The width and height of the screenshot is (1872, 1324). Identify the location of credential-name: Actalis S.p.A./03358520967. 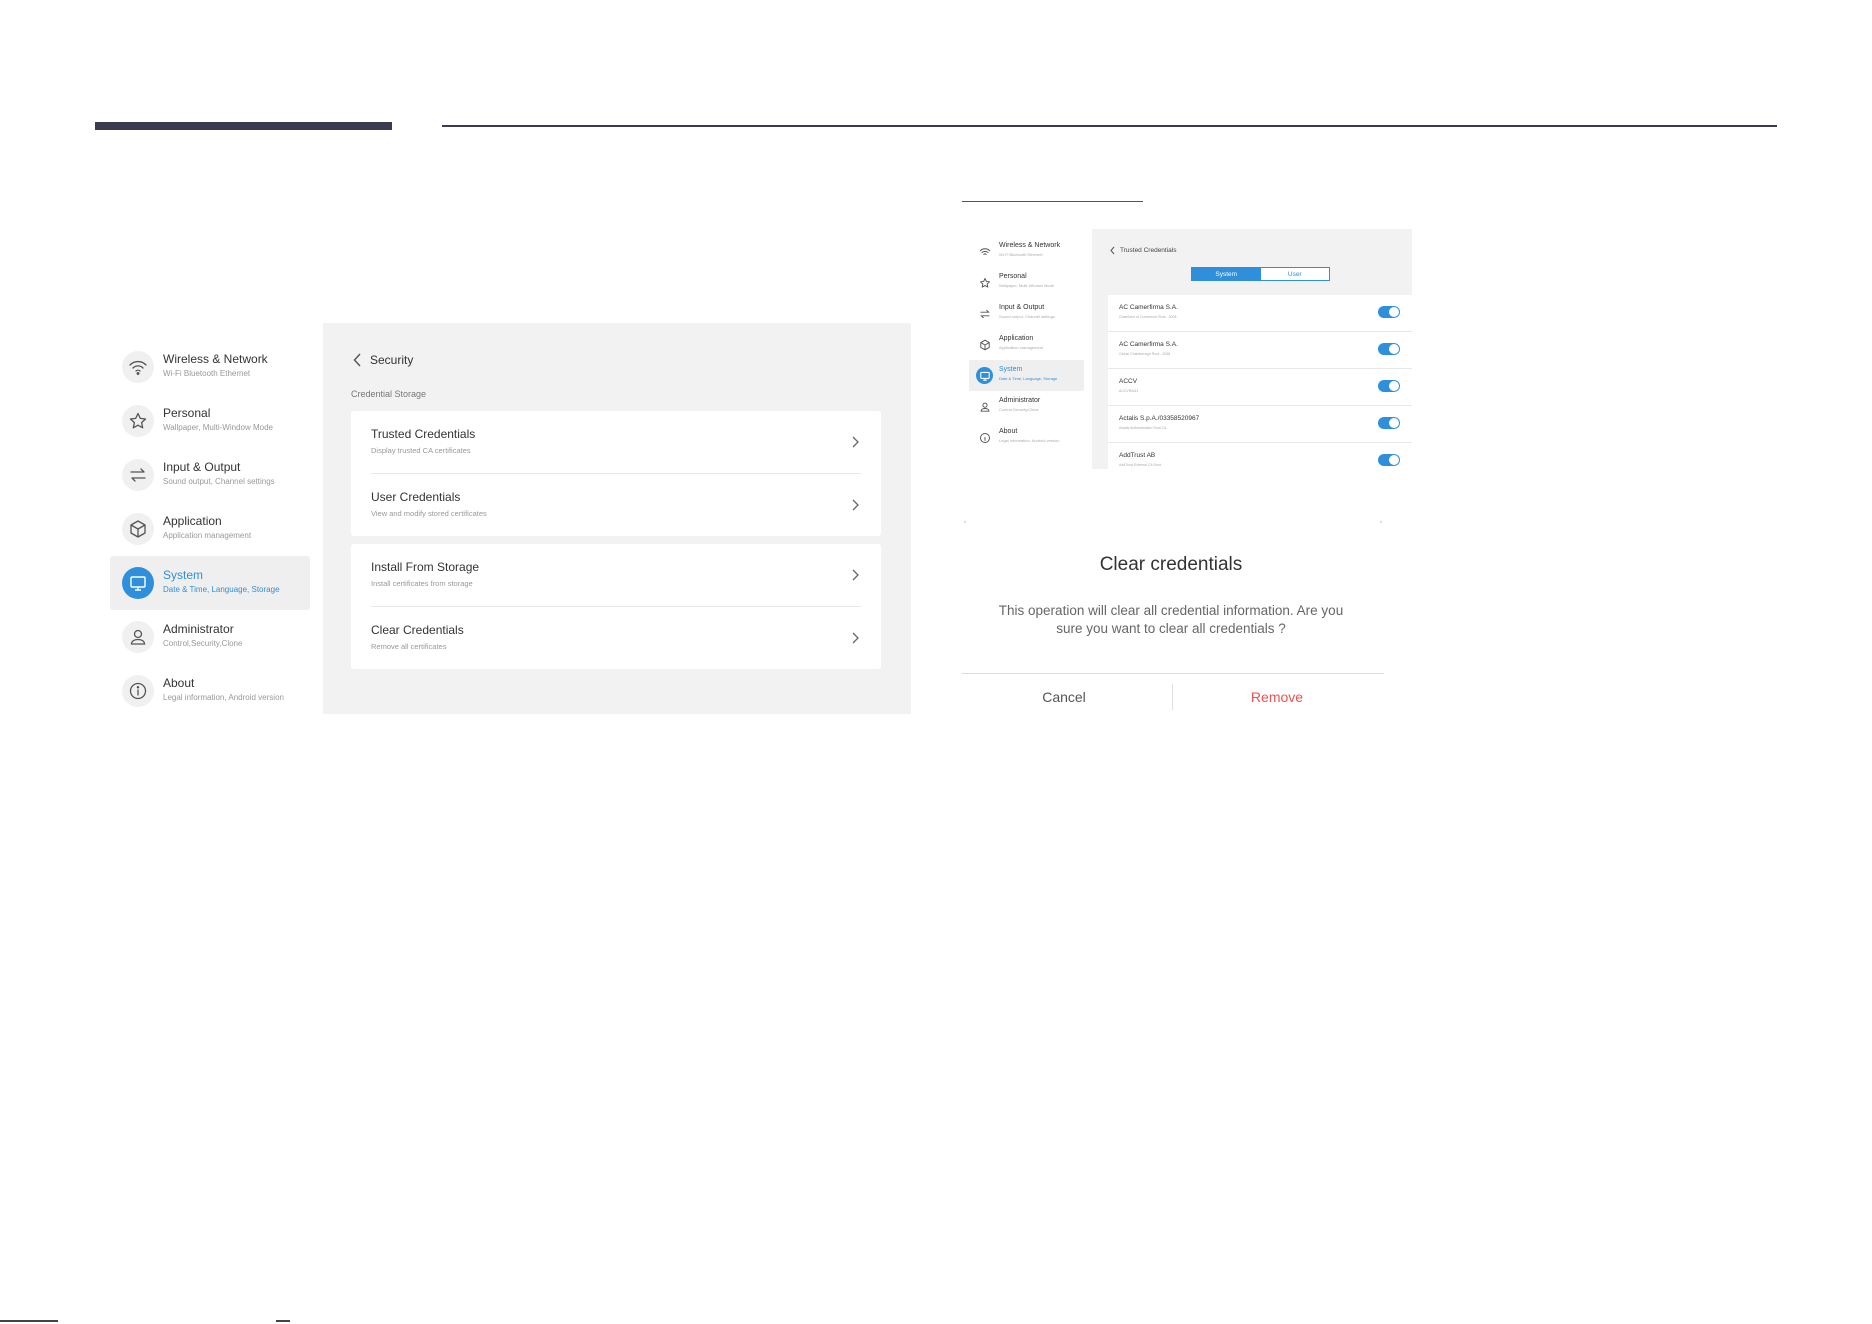
(1159, 418).